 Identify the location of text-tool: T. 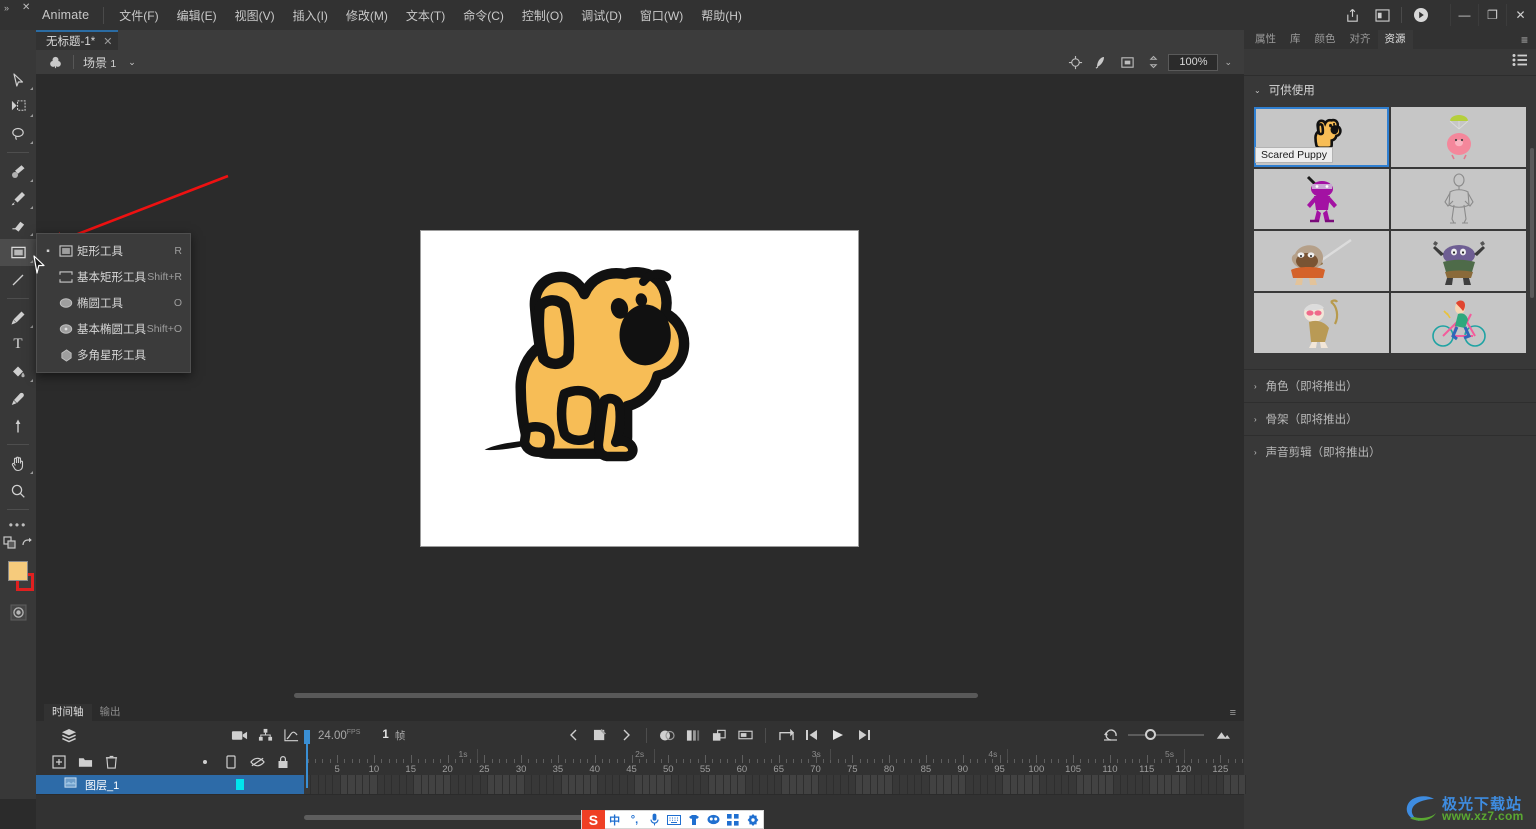
(18, 344).